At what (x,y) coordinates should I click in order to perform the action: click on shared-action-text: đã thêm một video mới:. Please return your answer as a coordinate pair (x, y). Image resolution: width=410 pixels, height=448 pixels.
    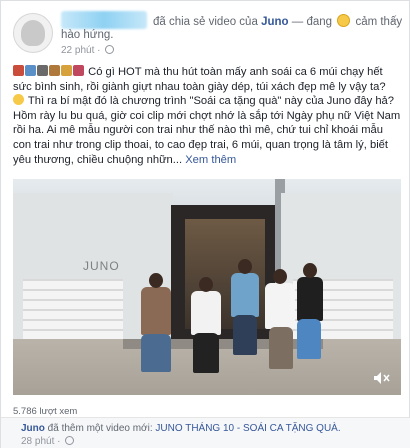
    Looking at the image, I should click on (100, 428).